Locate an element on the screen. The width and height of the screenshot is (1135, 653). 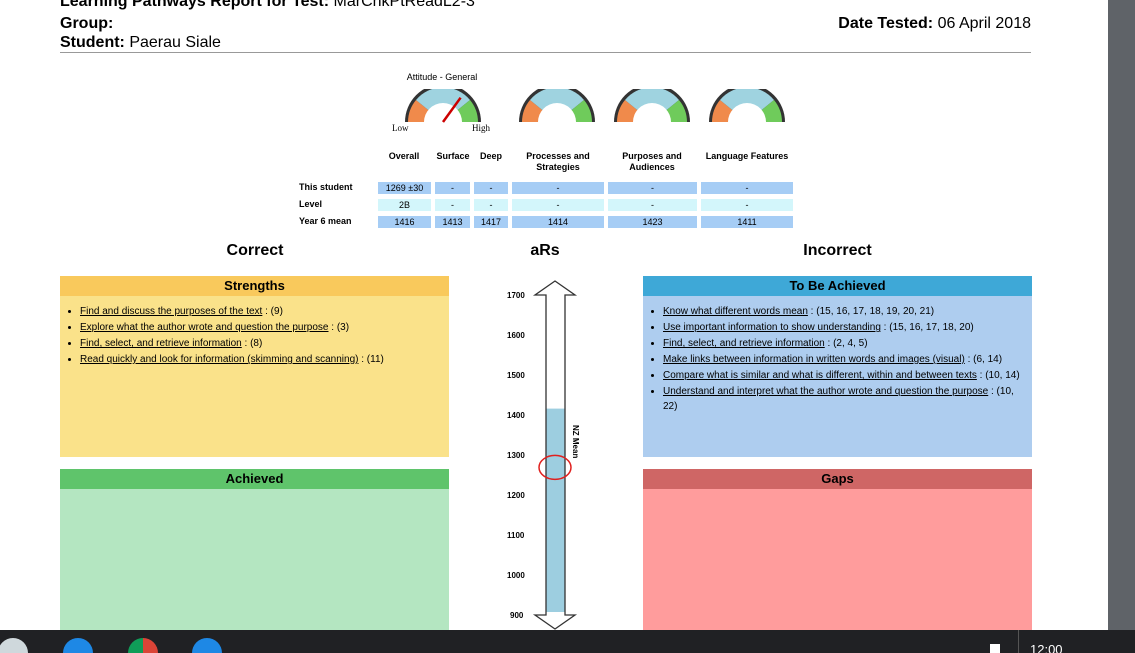
tba-detail: : (15, 16, 17, 18, 20) is located at coordinates (927, 327).